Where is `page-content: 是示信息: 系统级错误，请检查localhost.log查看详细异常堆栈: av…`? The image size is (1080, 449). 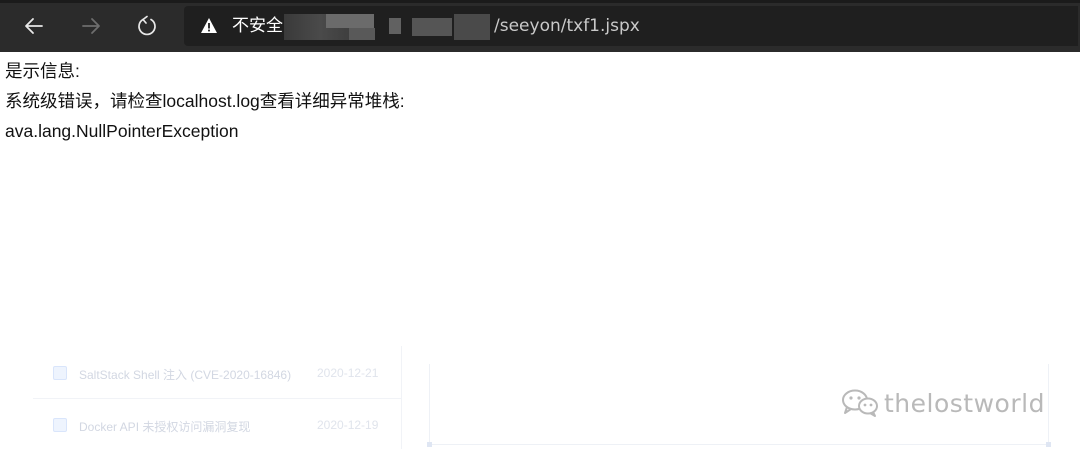
page-content: 是示信息: 系统级错误，请检查localhost.log查看详细异常堆栈: av… is located at coordinates (205, 101).